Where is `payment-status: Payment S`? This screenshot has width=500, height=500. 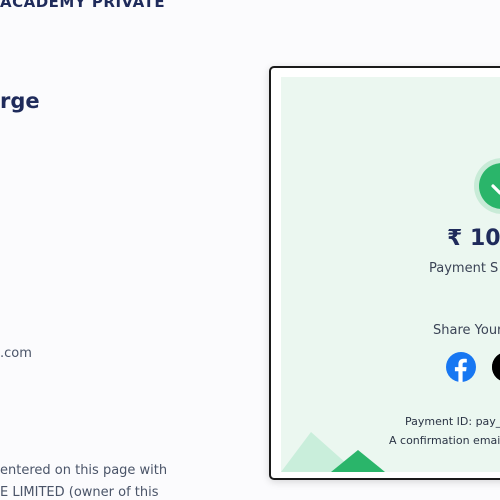 payment-status: Payment S is located at coordinates (464, 268).